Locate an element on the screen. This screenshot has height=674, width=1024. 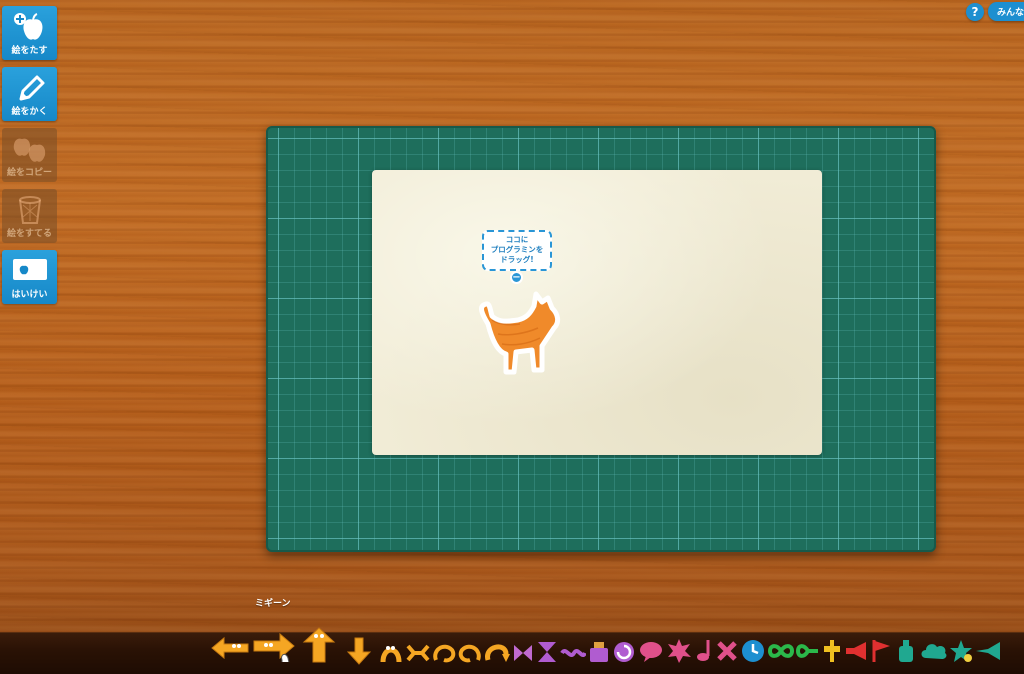
character-palette is located at coordinates (610, 646).